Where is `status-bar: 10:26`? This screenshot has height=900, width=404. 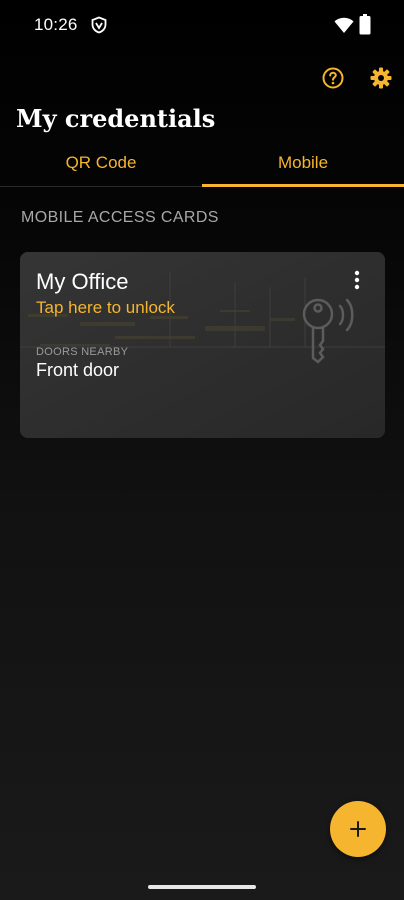
status-bar: 10:26 is located at coordinates (202, 26).